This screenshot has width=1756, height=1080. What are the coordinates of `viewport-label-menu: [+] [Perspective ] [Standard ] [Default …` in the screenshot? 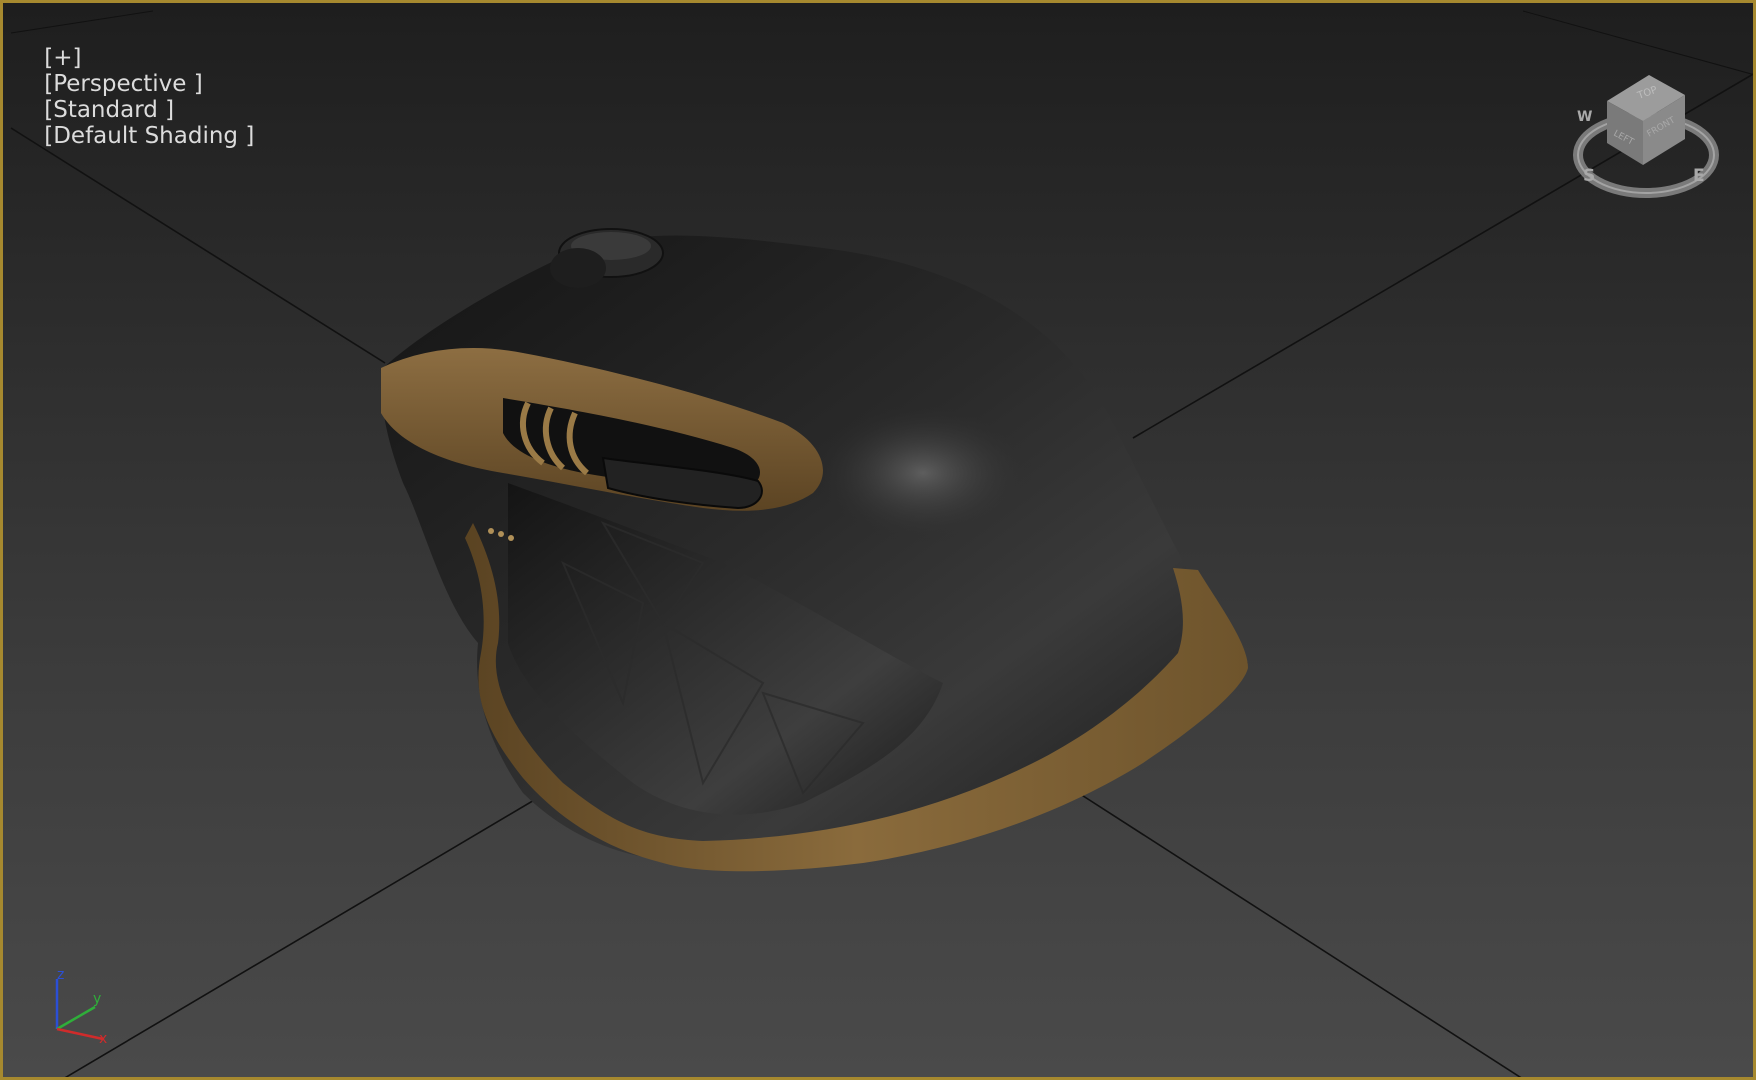 It's located at (134, 97).